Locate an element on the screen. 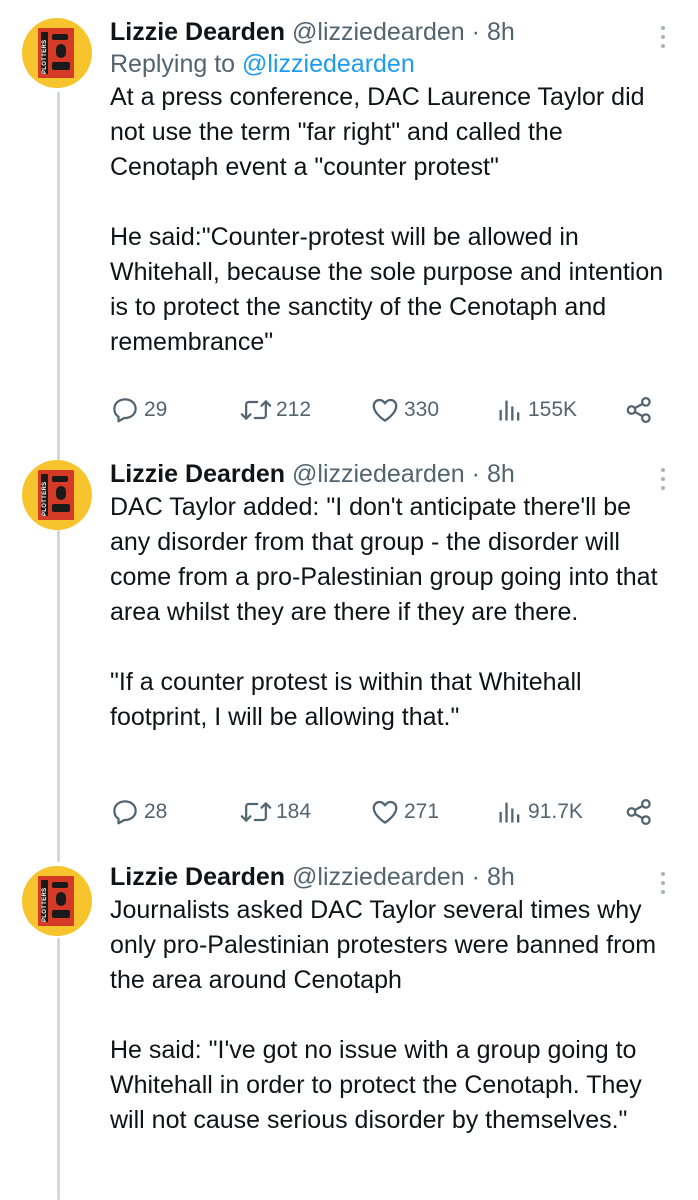  retweet-count: 212 is located at coordinates (294, 409).